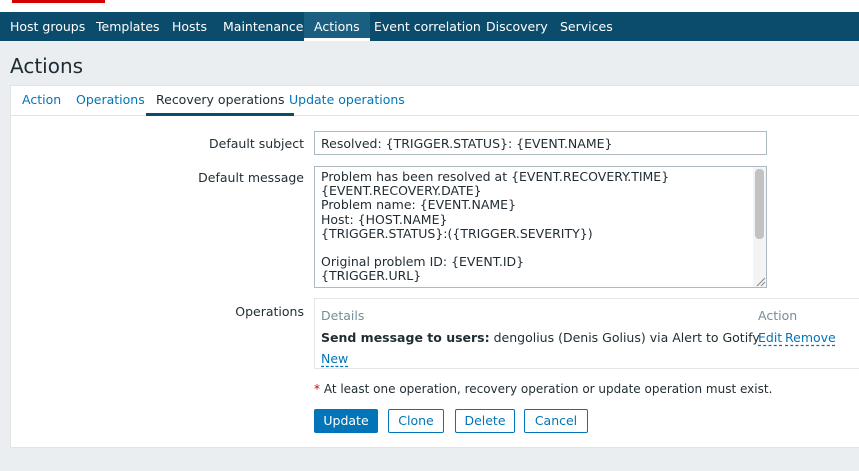 The height and width of the screenshot is (471, 859). I want to click on delete-button: Delete, so click(485, 421).